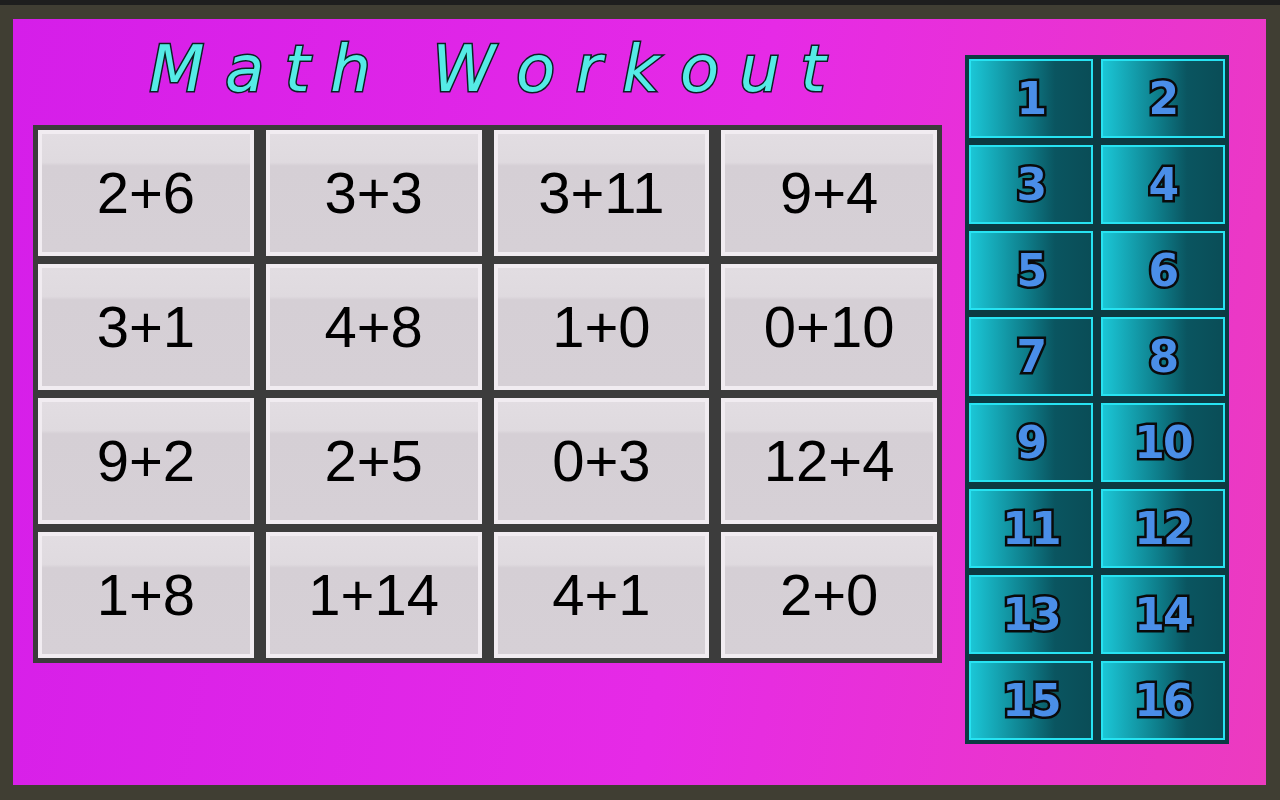  Describe the element at coordinates (373, 193) in the screenshot. I see `problem-button: 3+3` at that location.